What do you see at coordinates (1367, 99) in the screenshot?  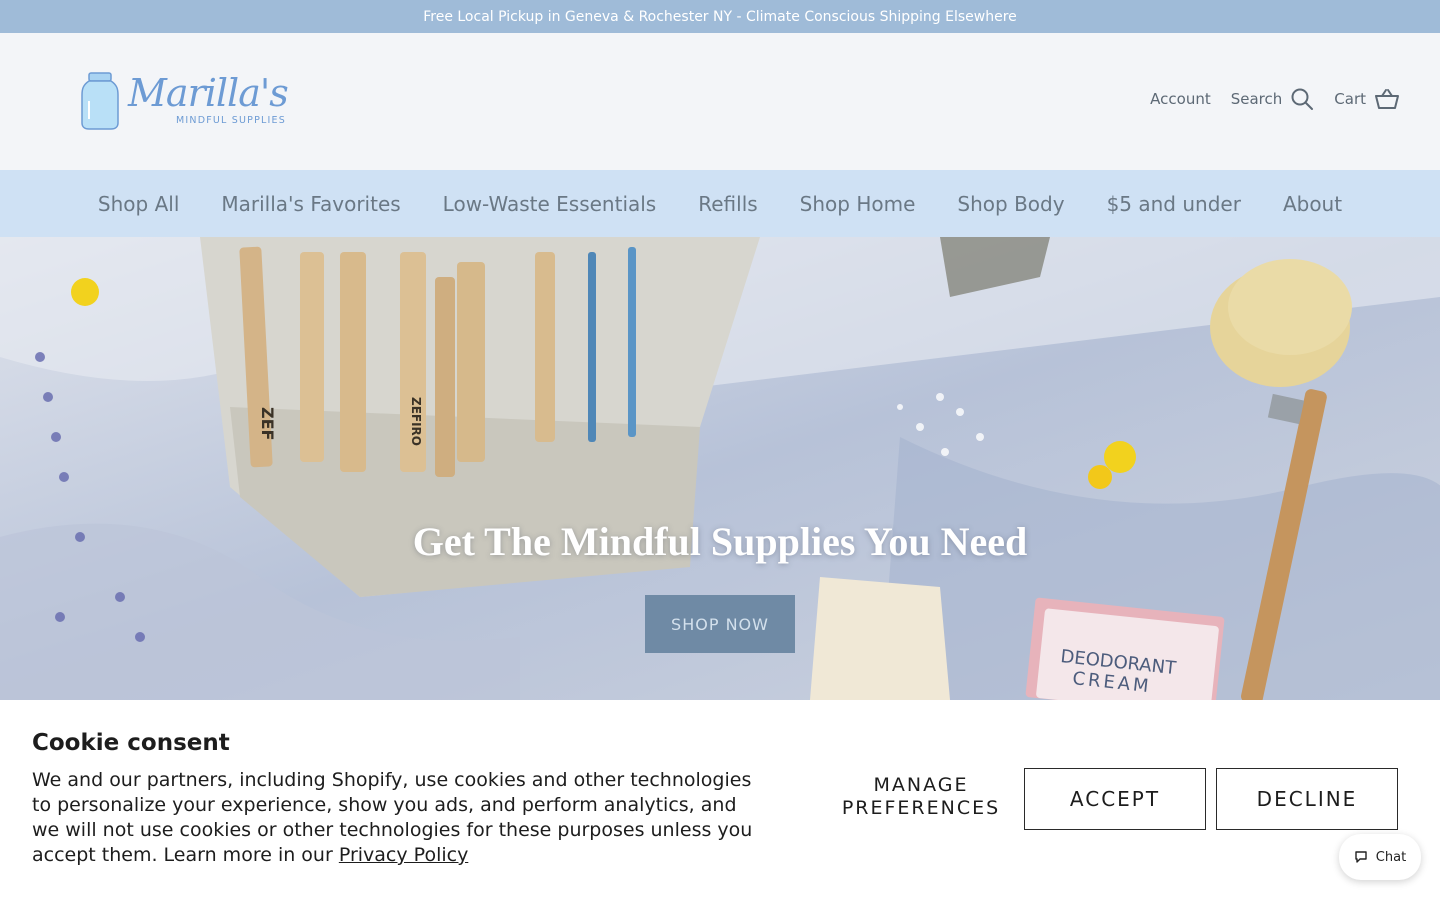 I see `cart-link: Cart` at bounding box center [1367, 99].